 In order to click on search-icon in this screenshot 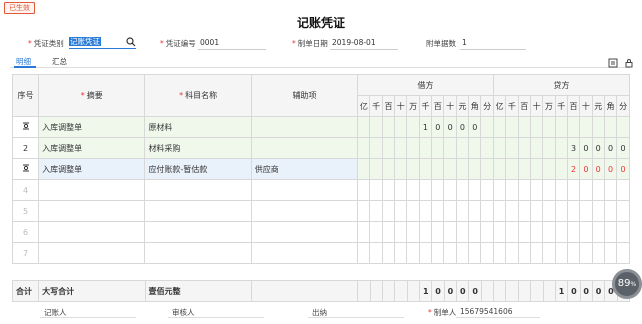, I will do `click(131, 43)`.